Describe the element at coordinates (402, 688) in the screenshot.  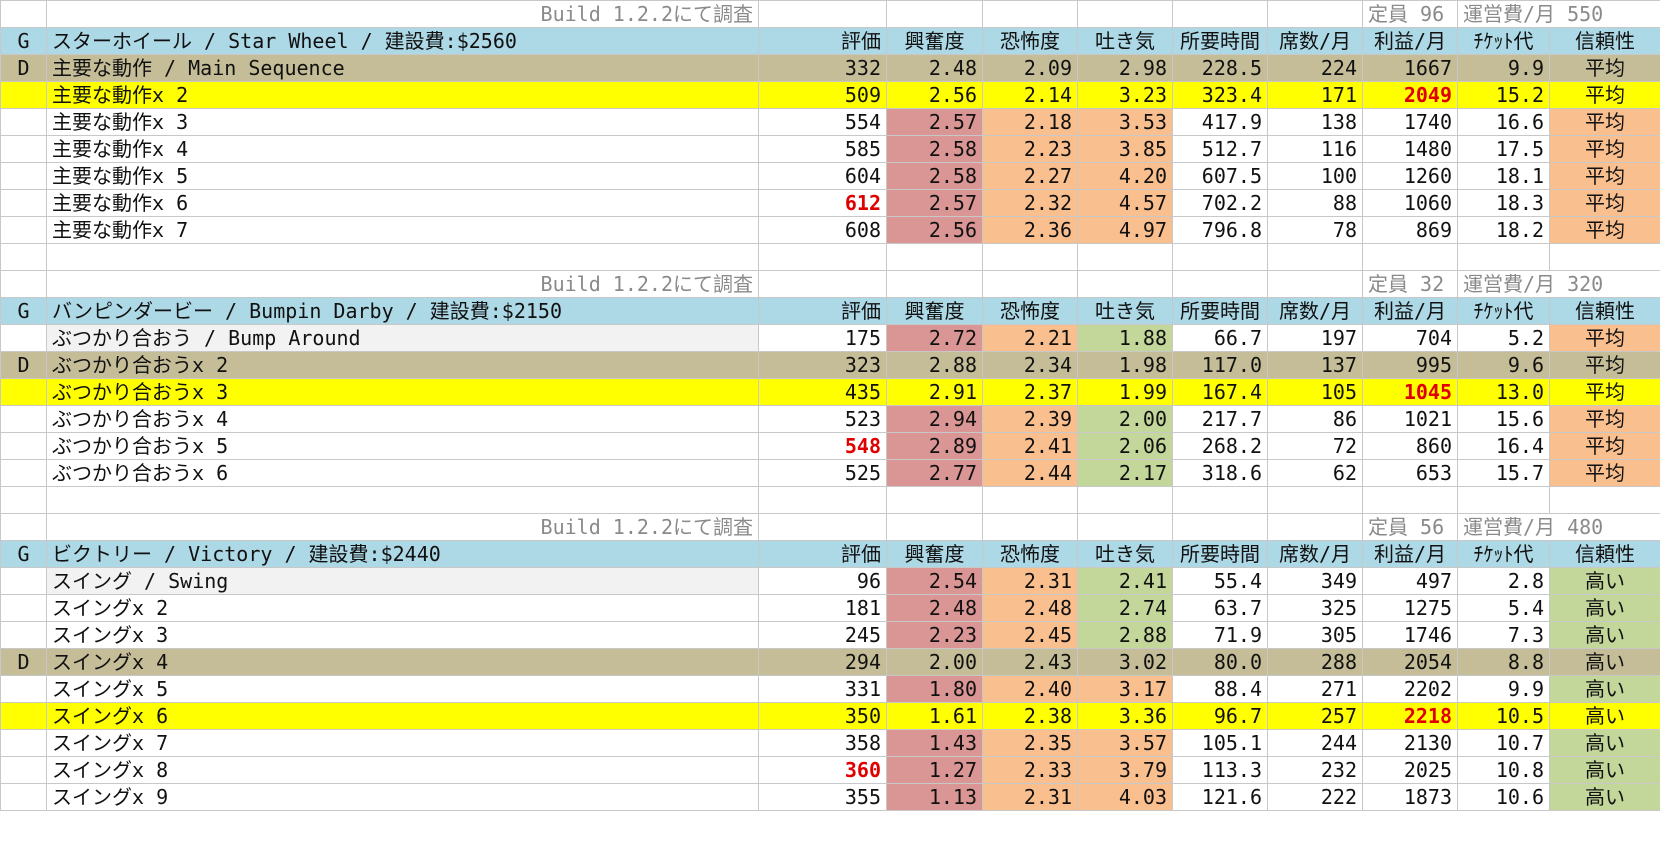
I see `operation-name: スイングx 5` at that location.